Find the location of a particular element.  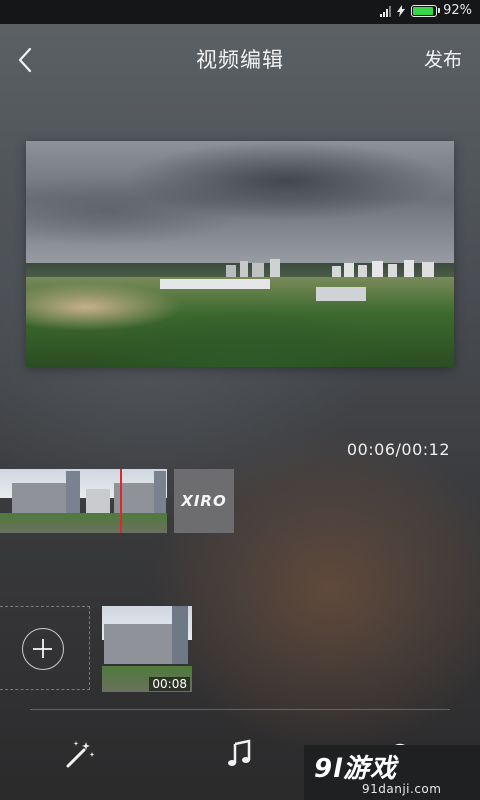

music-note-icon is located at coordinates (239, 752).